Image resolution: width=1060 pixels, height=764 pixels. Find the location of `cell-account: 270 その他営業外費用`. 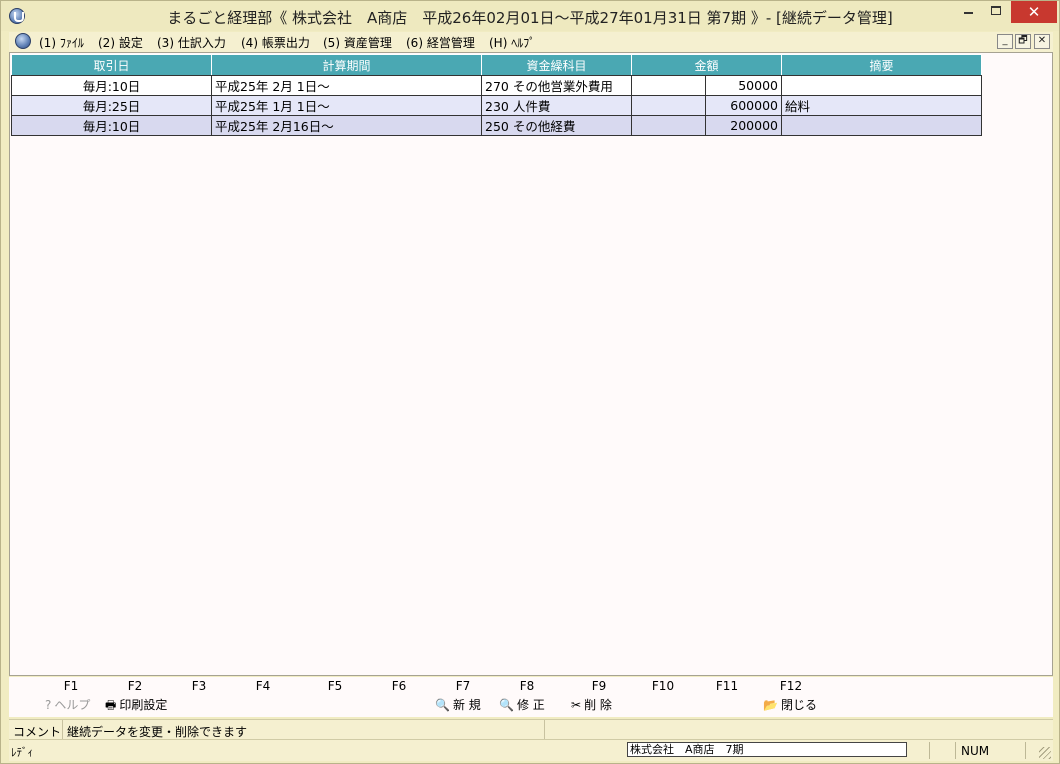

cell-account: 270 その他営業外費用 is located at coordinates (556, 85).